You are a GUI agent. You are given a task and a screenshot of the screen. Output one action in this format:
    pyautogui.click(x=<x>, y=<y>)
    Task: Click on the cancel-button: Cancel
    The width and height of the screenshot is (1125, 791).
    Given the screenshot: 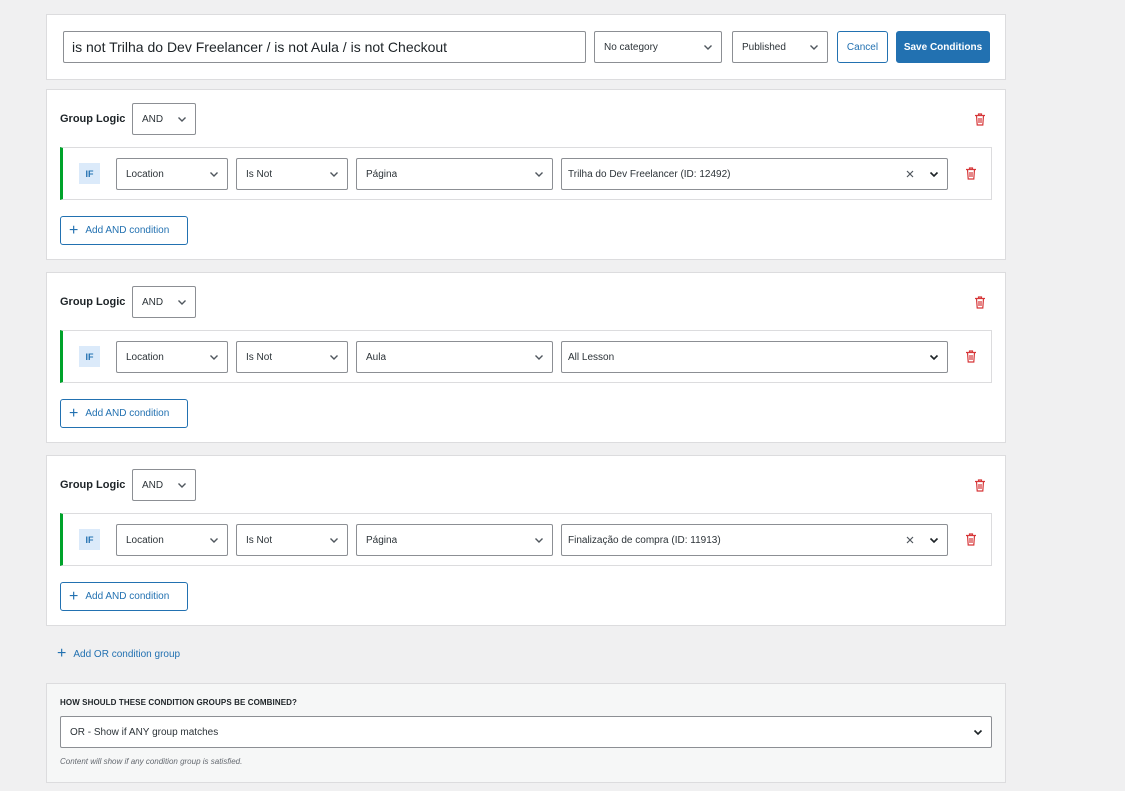 What is the action you would take?
    pyautogui.click(x=862, y=47)
    